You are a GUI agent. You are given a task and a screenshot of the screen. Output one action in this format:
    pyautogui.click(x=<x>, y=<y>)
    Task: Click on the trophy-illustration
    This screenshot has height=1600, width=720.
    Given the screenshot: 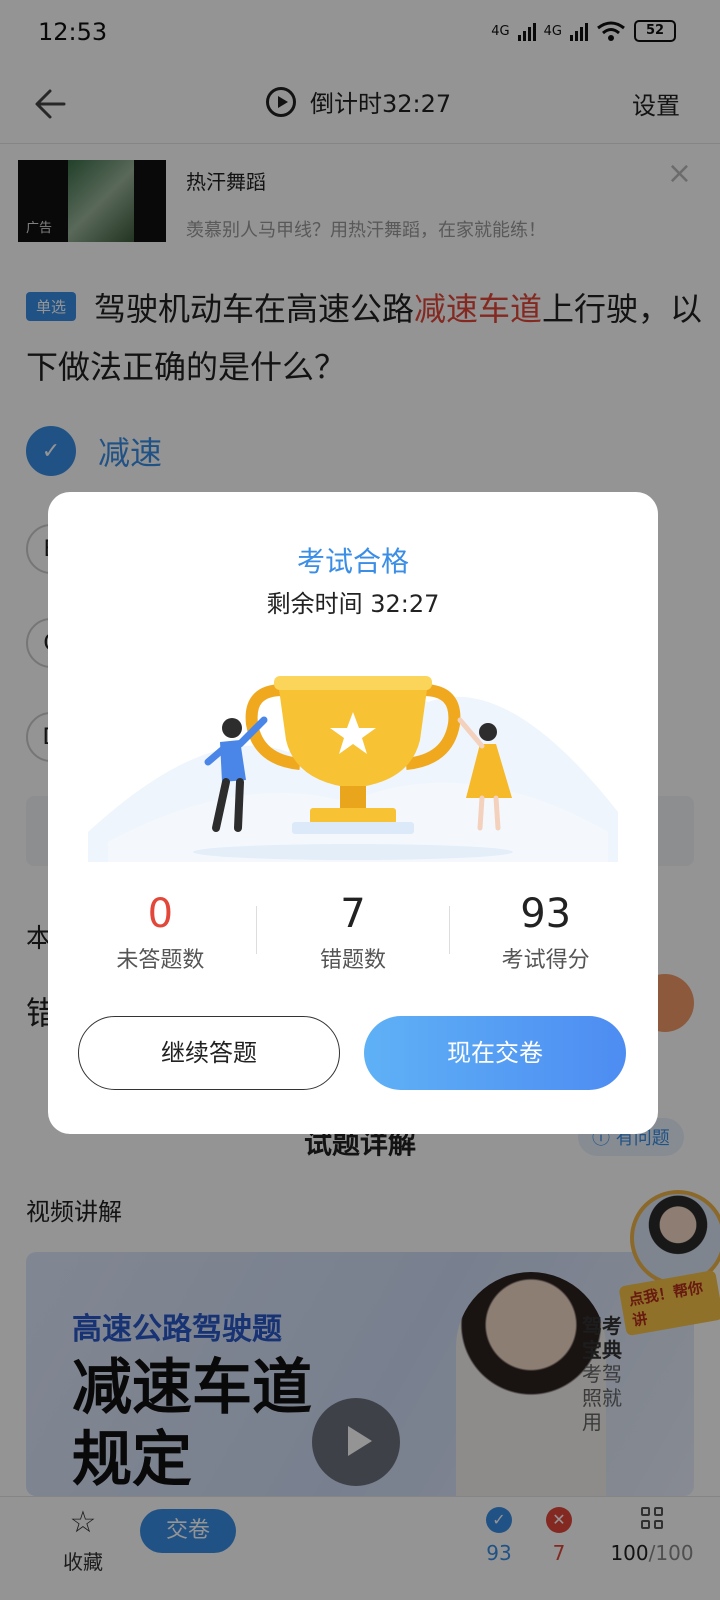 What is the action you would take?
    pyautogui.click(x=353, y=769)
    